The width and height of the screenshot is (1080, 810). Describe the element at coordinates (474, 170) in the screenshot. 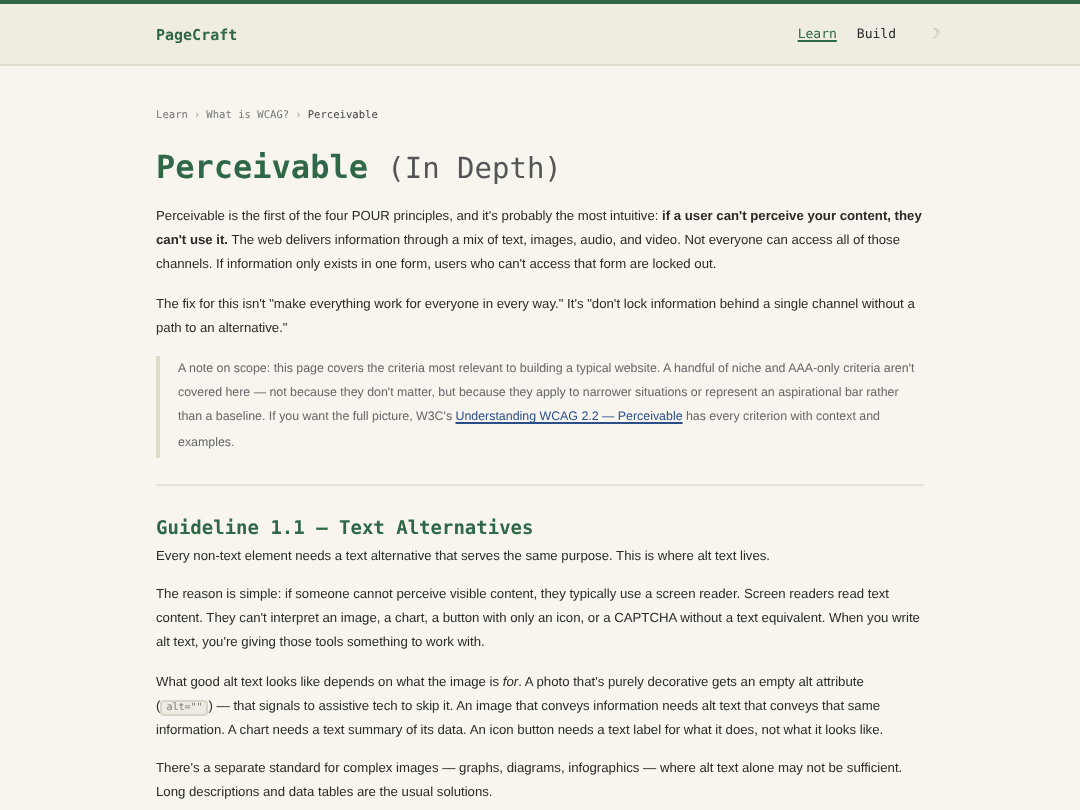

I see `page-subtitle: (In Depth)` at that location.